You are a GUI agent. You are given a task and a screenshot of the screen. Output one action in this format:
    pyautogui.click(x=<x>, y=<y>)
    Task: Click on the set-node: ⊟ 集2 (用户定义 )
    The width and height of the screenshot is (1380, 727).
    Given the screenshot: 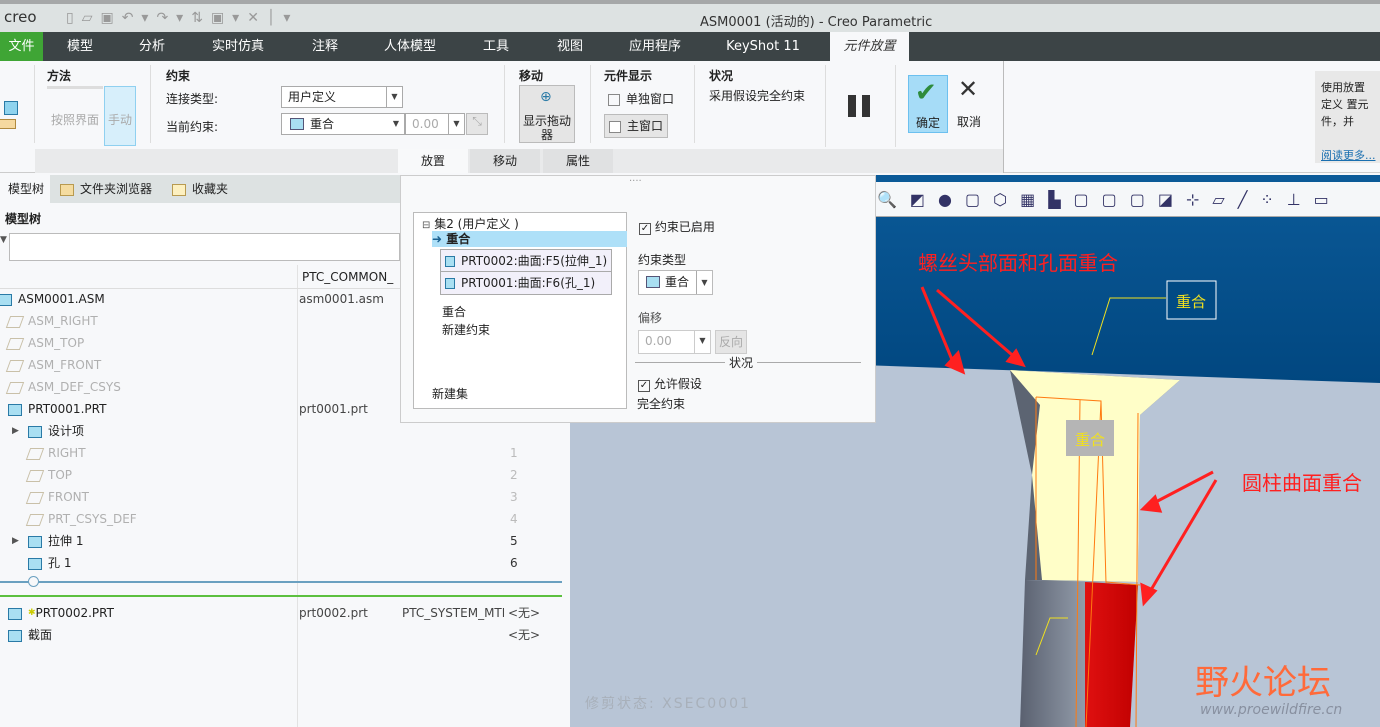 What is the action you would take?
    pyautogui.click(x=470, y=223)
    